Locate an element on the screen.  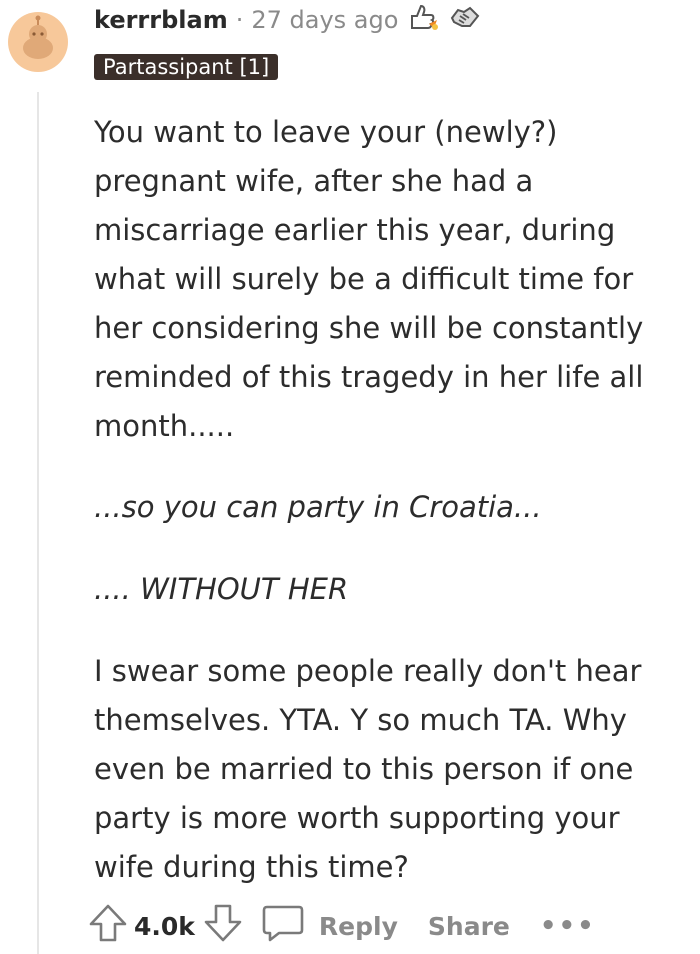
thread-line is located at coordinates (38, 523).